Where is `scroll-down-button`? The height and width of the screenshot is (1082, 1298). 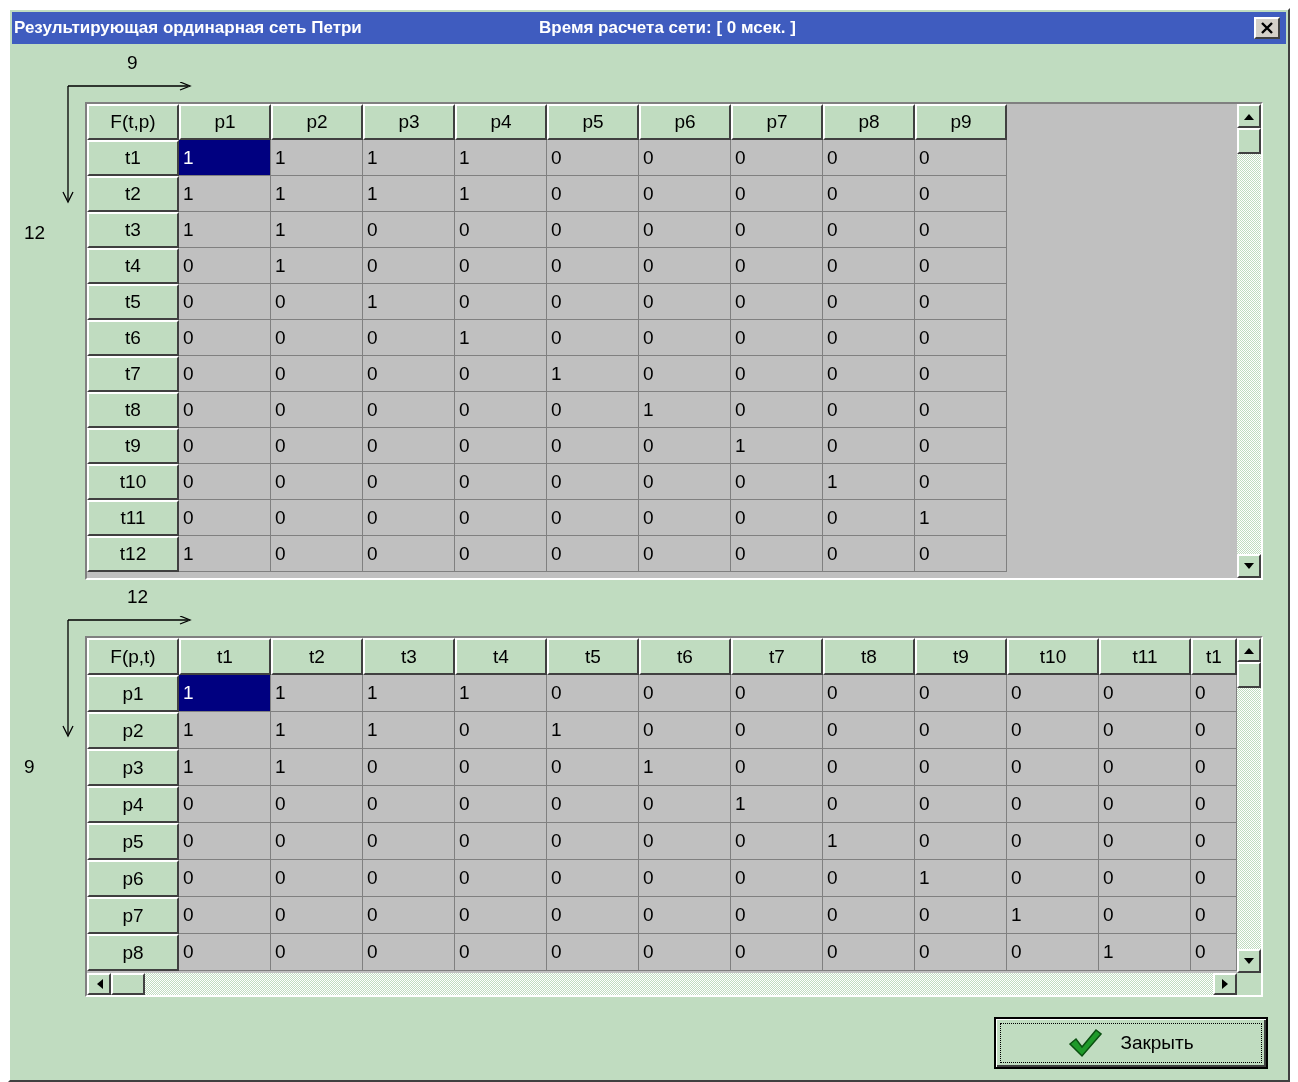
scroll-down-button is located at coordinates (1249, 566).